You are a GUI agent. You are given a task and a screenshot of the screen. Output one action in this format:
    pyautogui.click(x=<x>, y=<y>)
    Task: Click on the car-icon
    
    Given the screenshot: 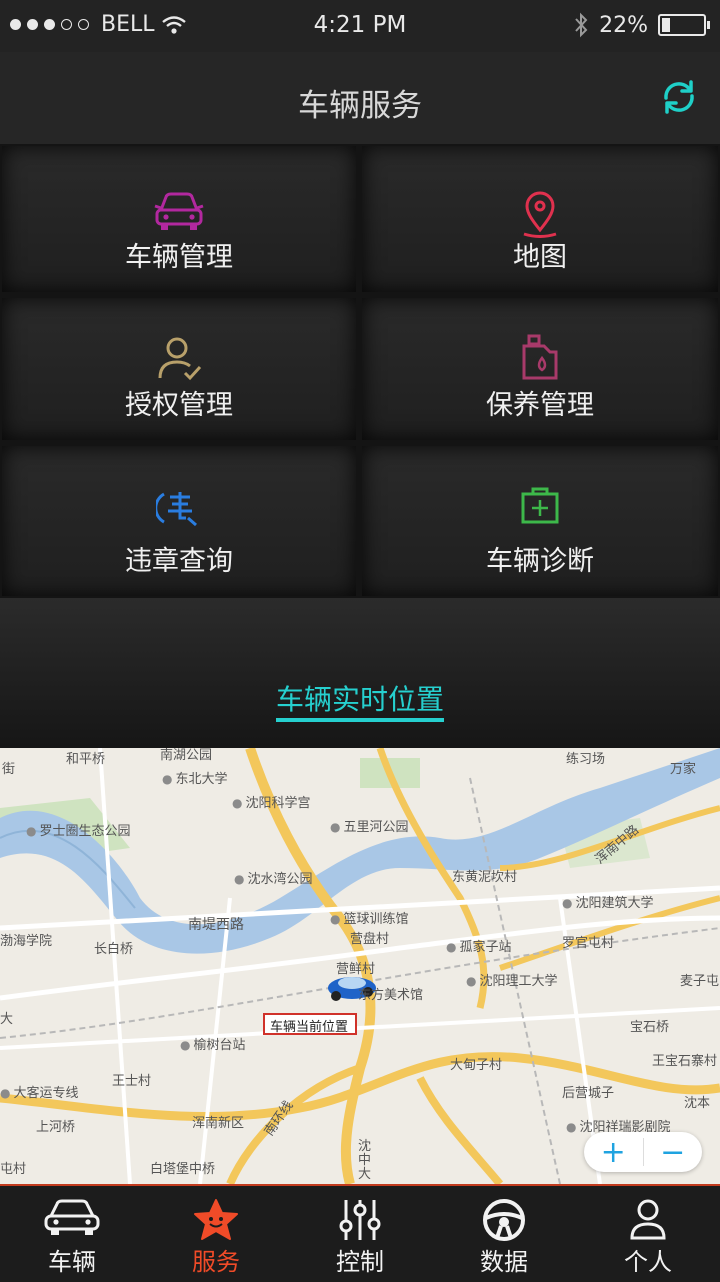 What is the action you would take?
    pyautogui.click(x=72, y=1217)
    